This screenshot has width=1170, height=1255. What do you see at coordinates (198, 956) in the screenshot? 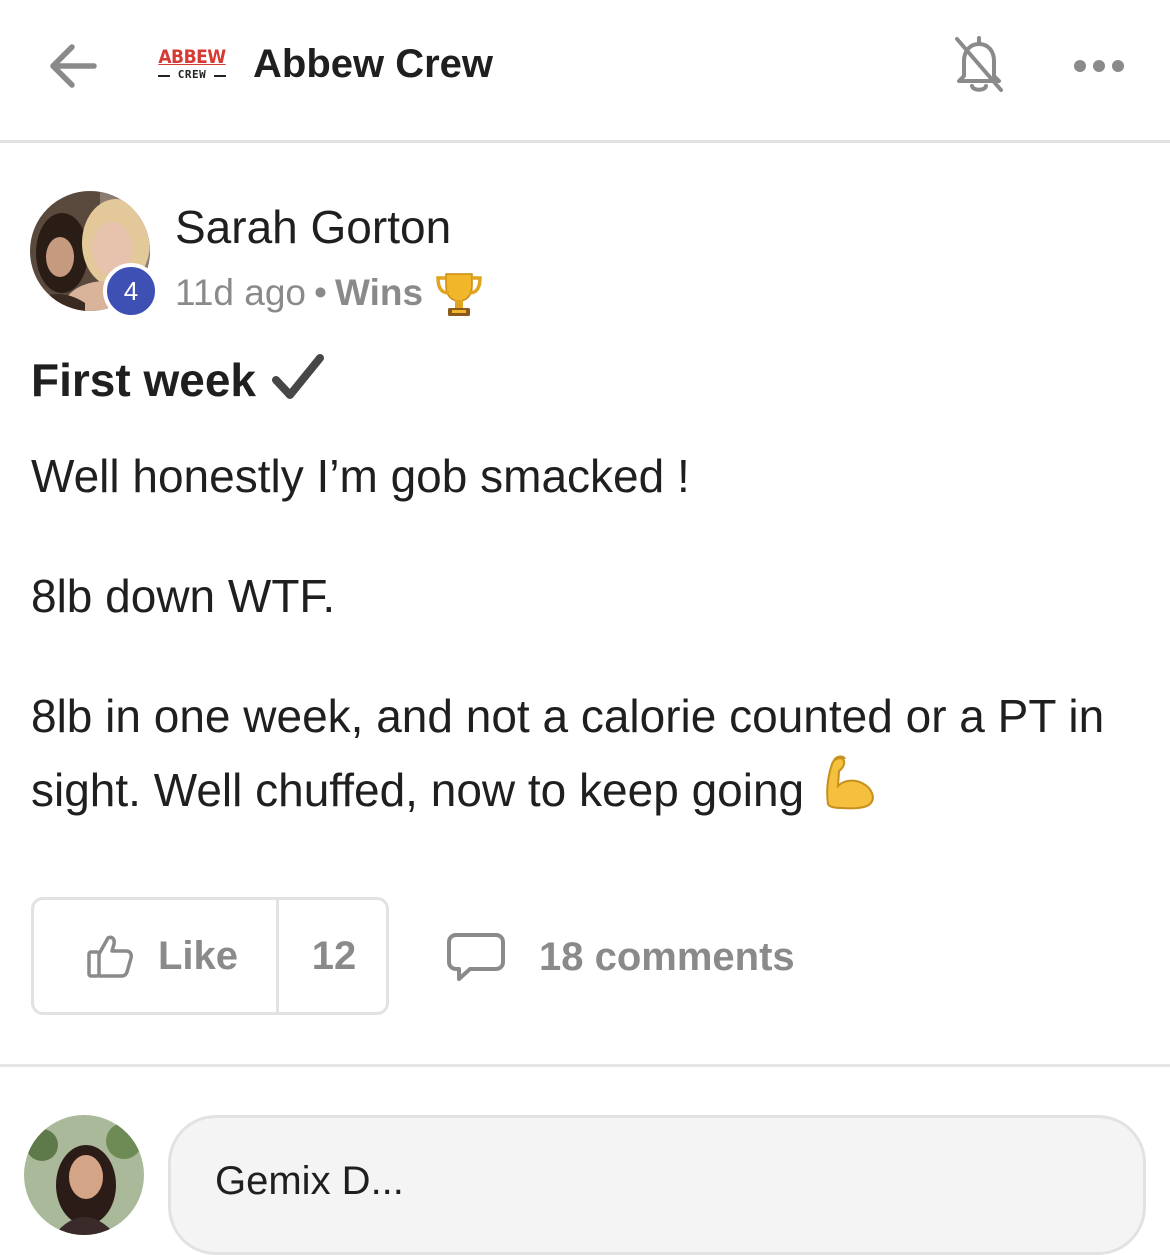
I see `like-label: Like` at bounding box center [198, 956].